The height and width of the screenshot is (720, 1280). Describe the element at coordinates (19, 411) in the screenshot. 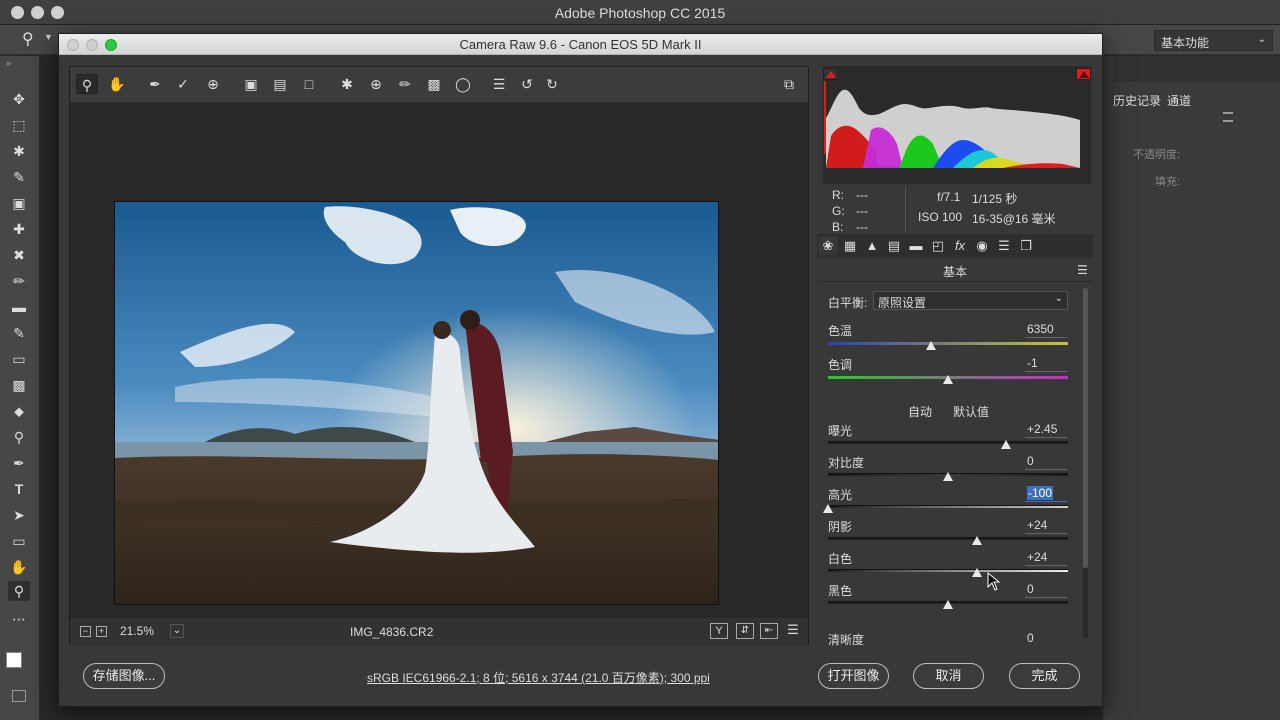

I see `blur-tool-icon: ⬥` at that location.